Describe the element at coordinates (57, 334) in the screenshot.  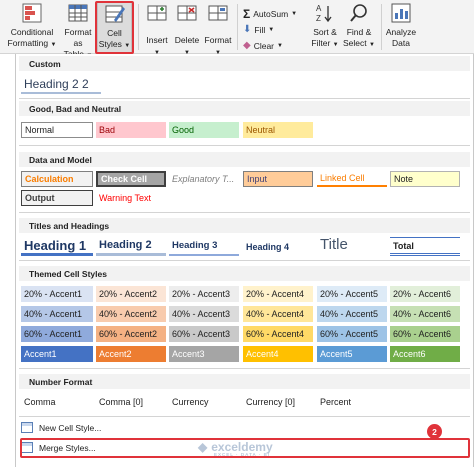
I see `style-60-accent1: 60% - Accent1` at that location.